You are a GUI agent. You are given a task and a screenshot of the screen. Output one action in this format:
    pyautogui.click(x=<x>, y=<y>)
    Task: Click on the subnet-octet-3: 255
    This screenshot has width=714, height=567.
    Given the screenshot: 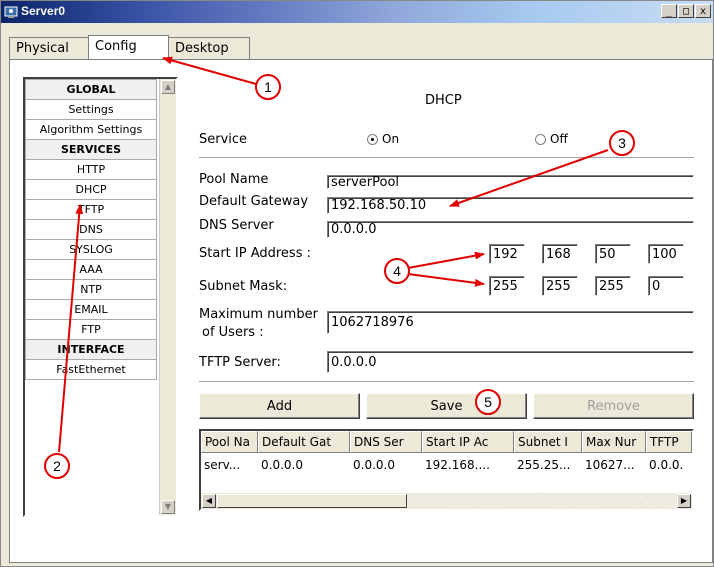 What is the action you would take?
    pyautogui.click(x=613, y=286)
    